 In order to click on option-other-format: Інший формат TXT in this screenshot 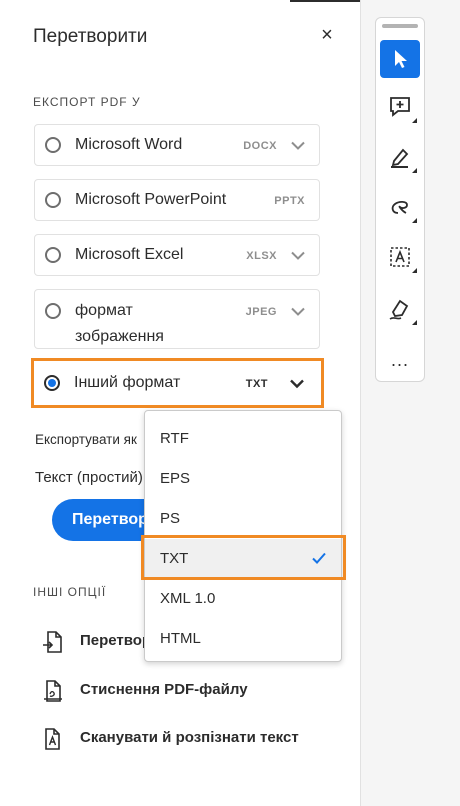, I will do `click(177, 383)`.